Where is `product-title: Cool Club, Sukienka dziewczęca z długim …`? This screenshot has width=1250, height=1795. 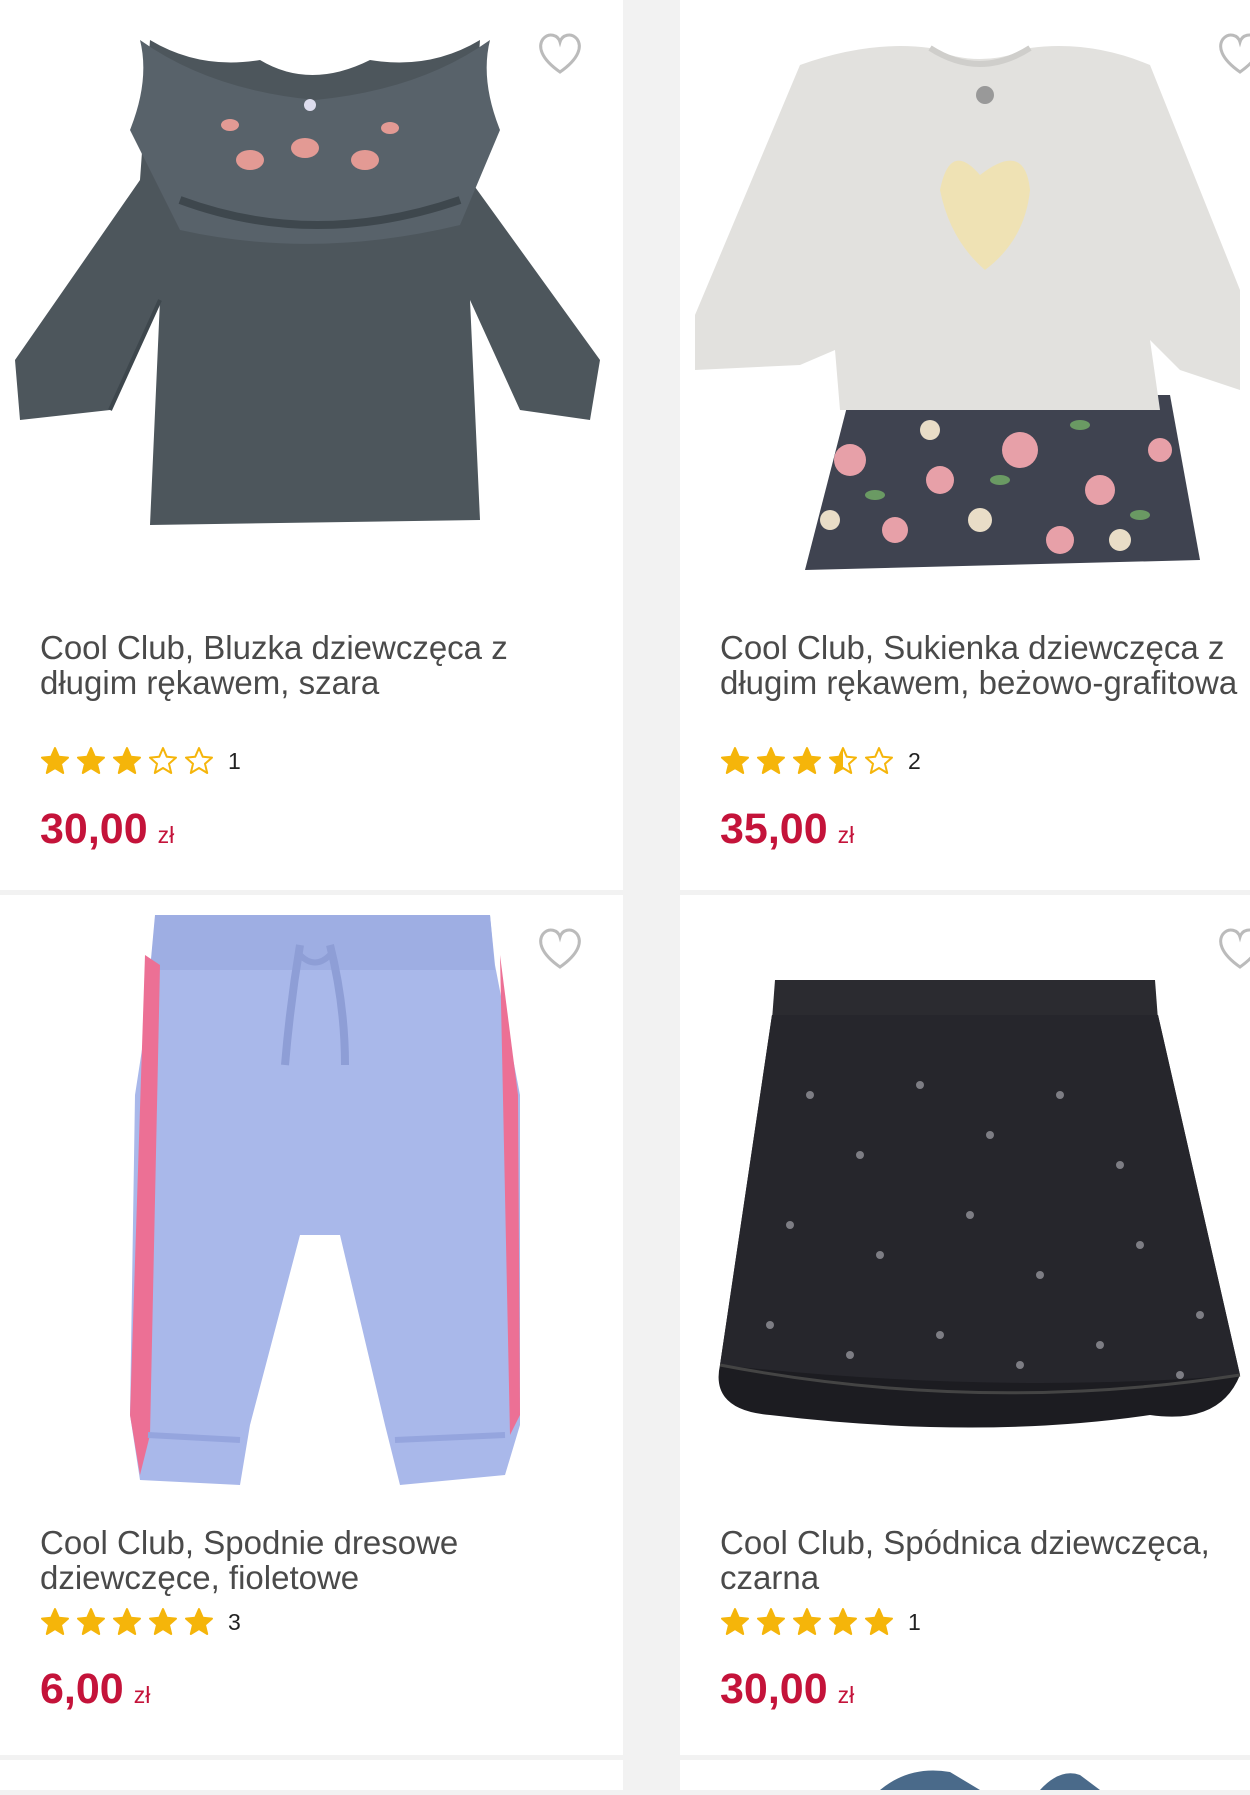 product-title: Cool Club, Sukienka dziewczęca z długim … is located at coordinates (980, 665).